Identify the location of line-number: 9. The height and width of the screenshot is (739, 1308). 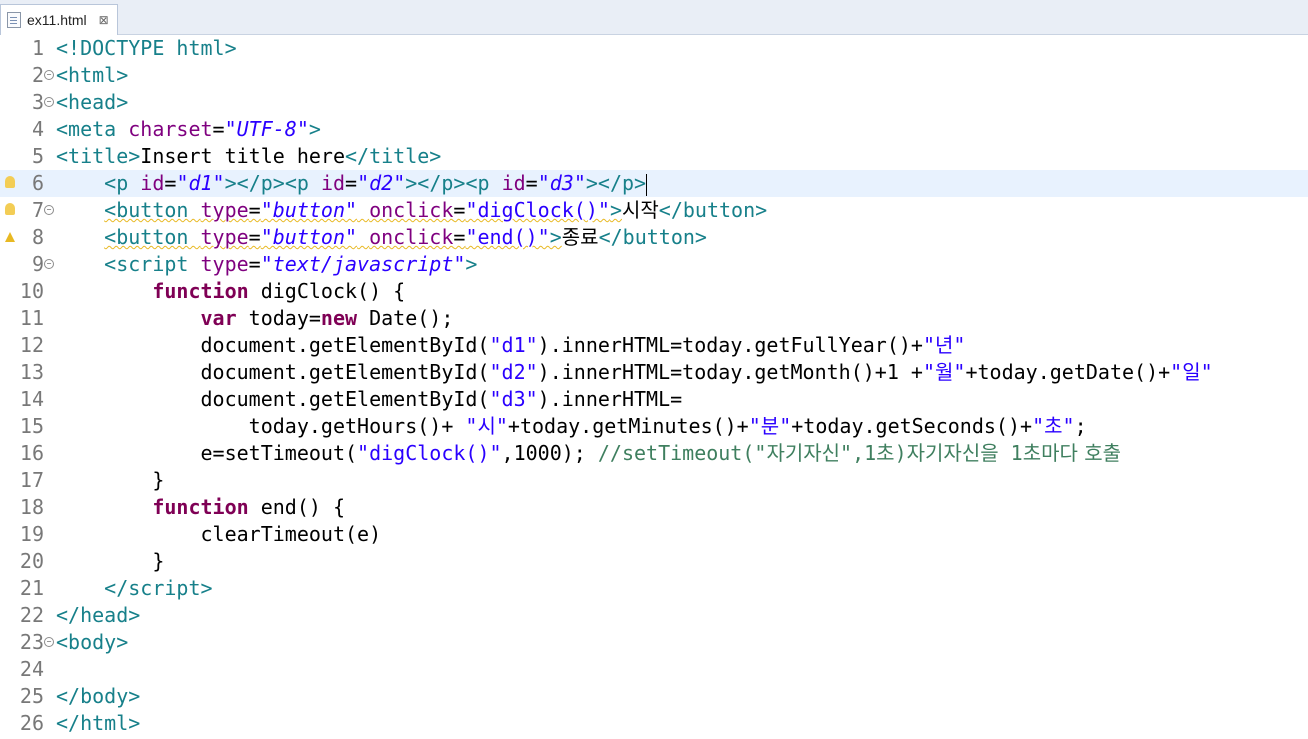
(37, 264).